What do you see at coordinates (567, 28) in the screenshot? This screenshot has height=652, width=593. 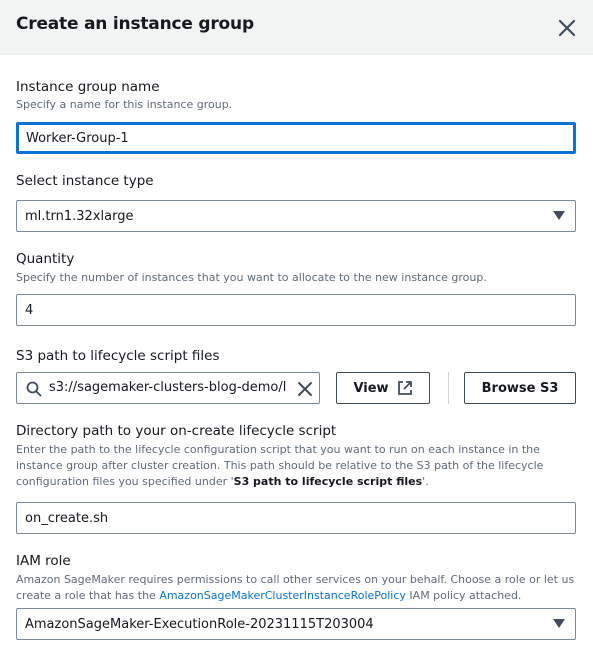 I see `close-icon` at bounding box center [567, 28].